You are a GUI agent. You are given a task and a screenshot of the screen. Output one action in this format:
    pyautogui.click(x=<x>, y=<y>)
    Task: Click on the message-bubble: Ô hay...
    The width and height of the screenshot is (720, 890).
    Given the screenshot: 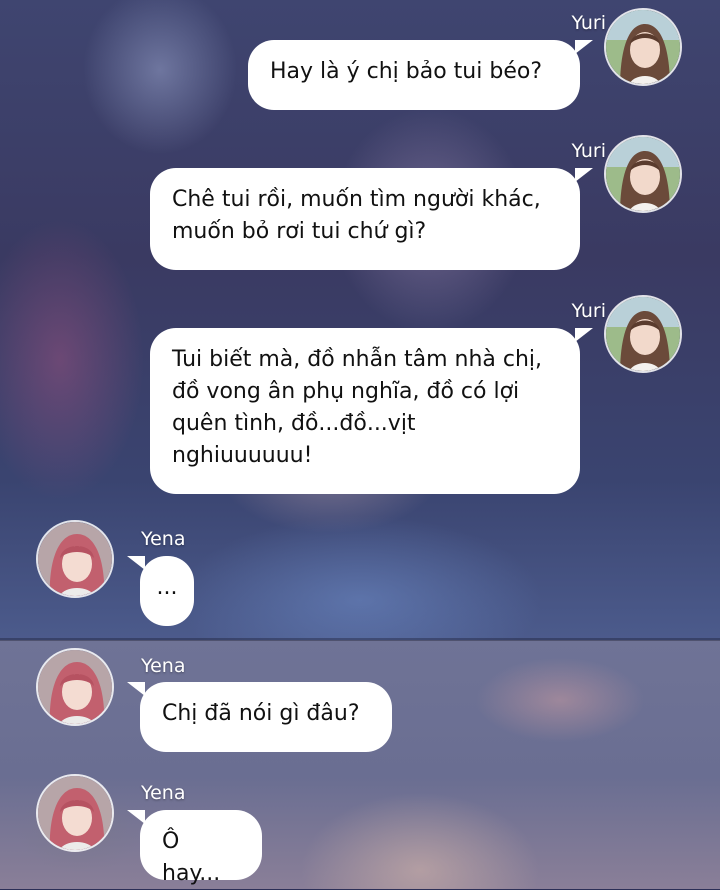 What is the action you would take?
    pyautogui.click(x=201, y=848)
    